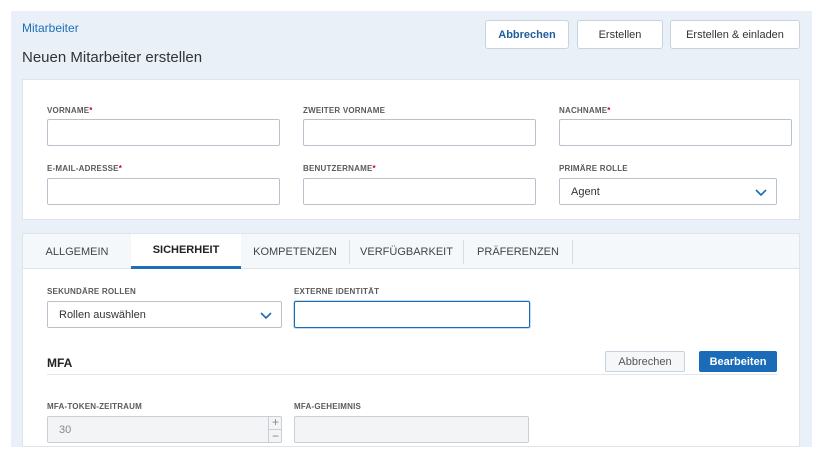  I want to click on tab-general-label: ALLGEMEIN, so click(77, 251).